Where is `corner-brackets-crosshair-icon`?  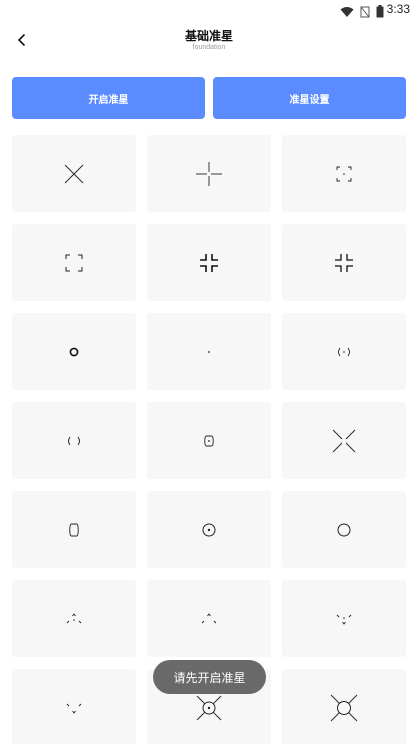
corner-brackets-crosshair-icon is located at coordinates (74, 262).